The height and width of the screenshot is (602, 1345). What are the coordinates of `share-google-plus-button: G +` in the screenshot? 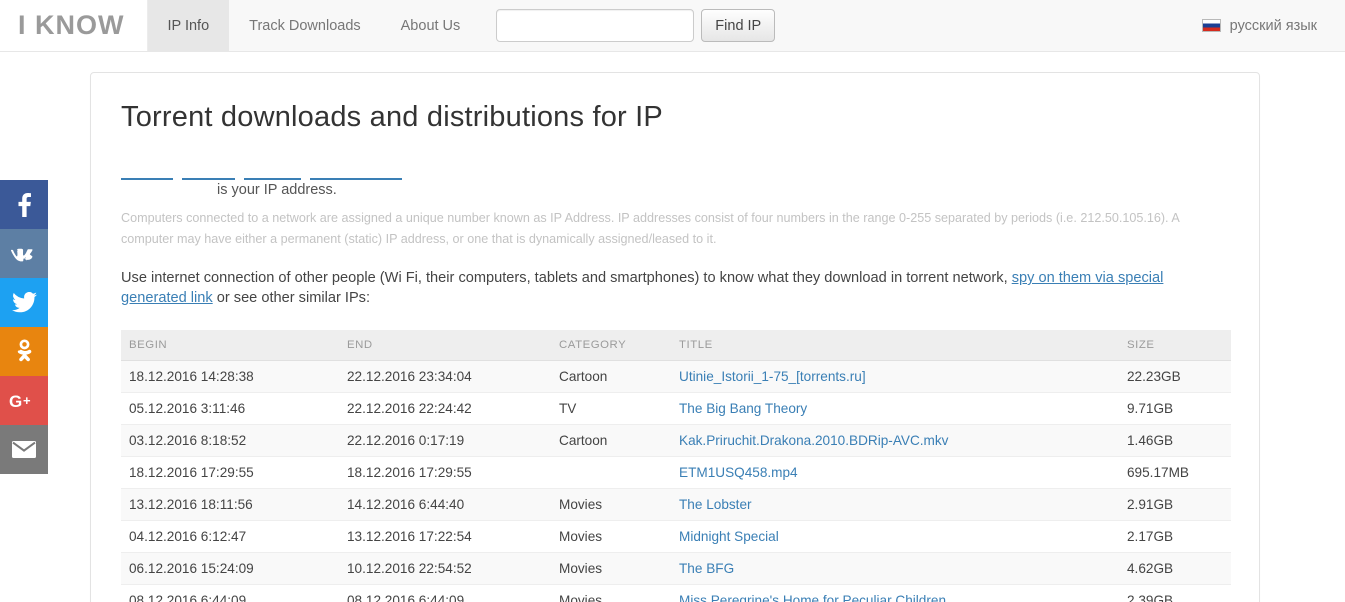 It's located at (24, 400).